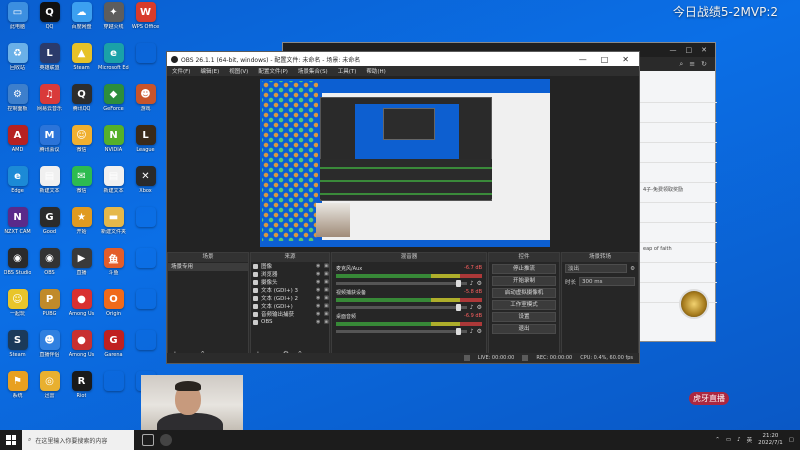  I want to click on desktop-icon: ♫ 网易云音乐, so click(49, 104).